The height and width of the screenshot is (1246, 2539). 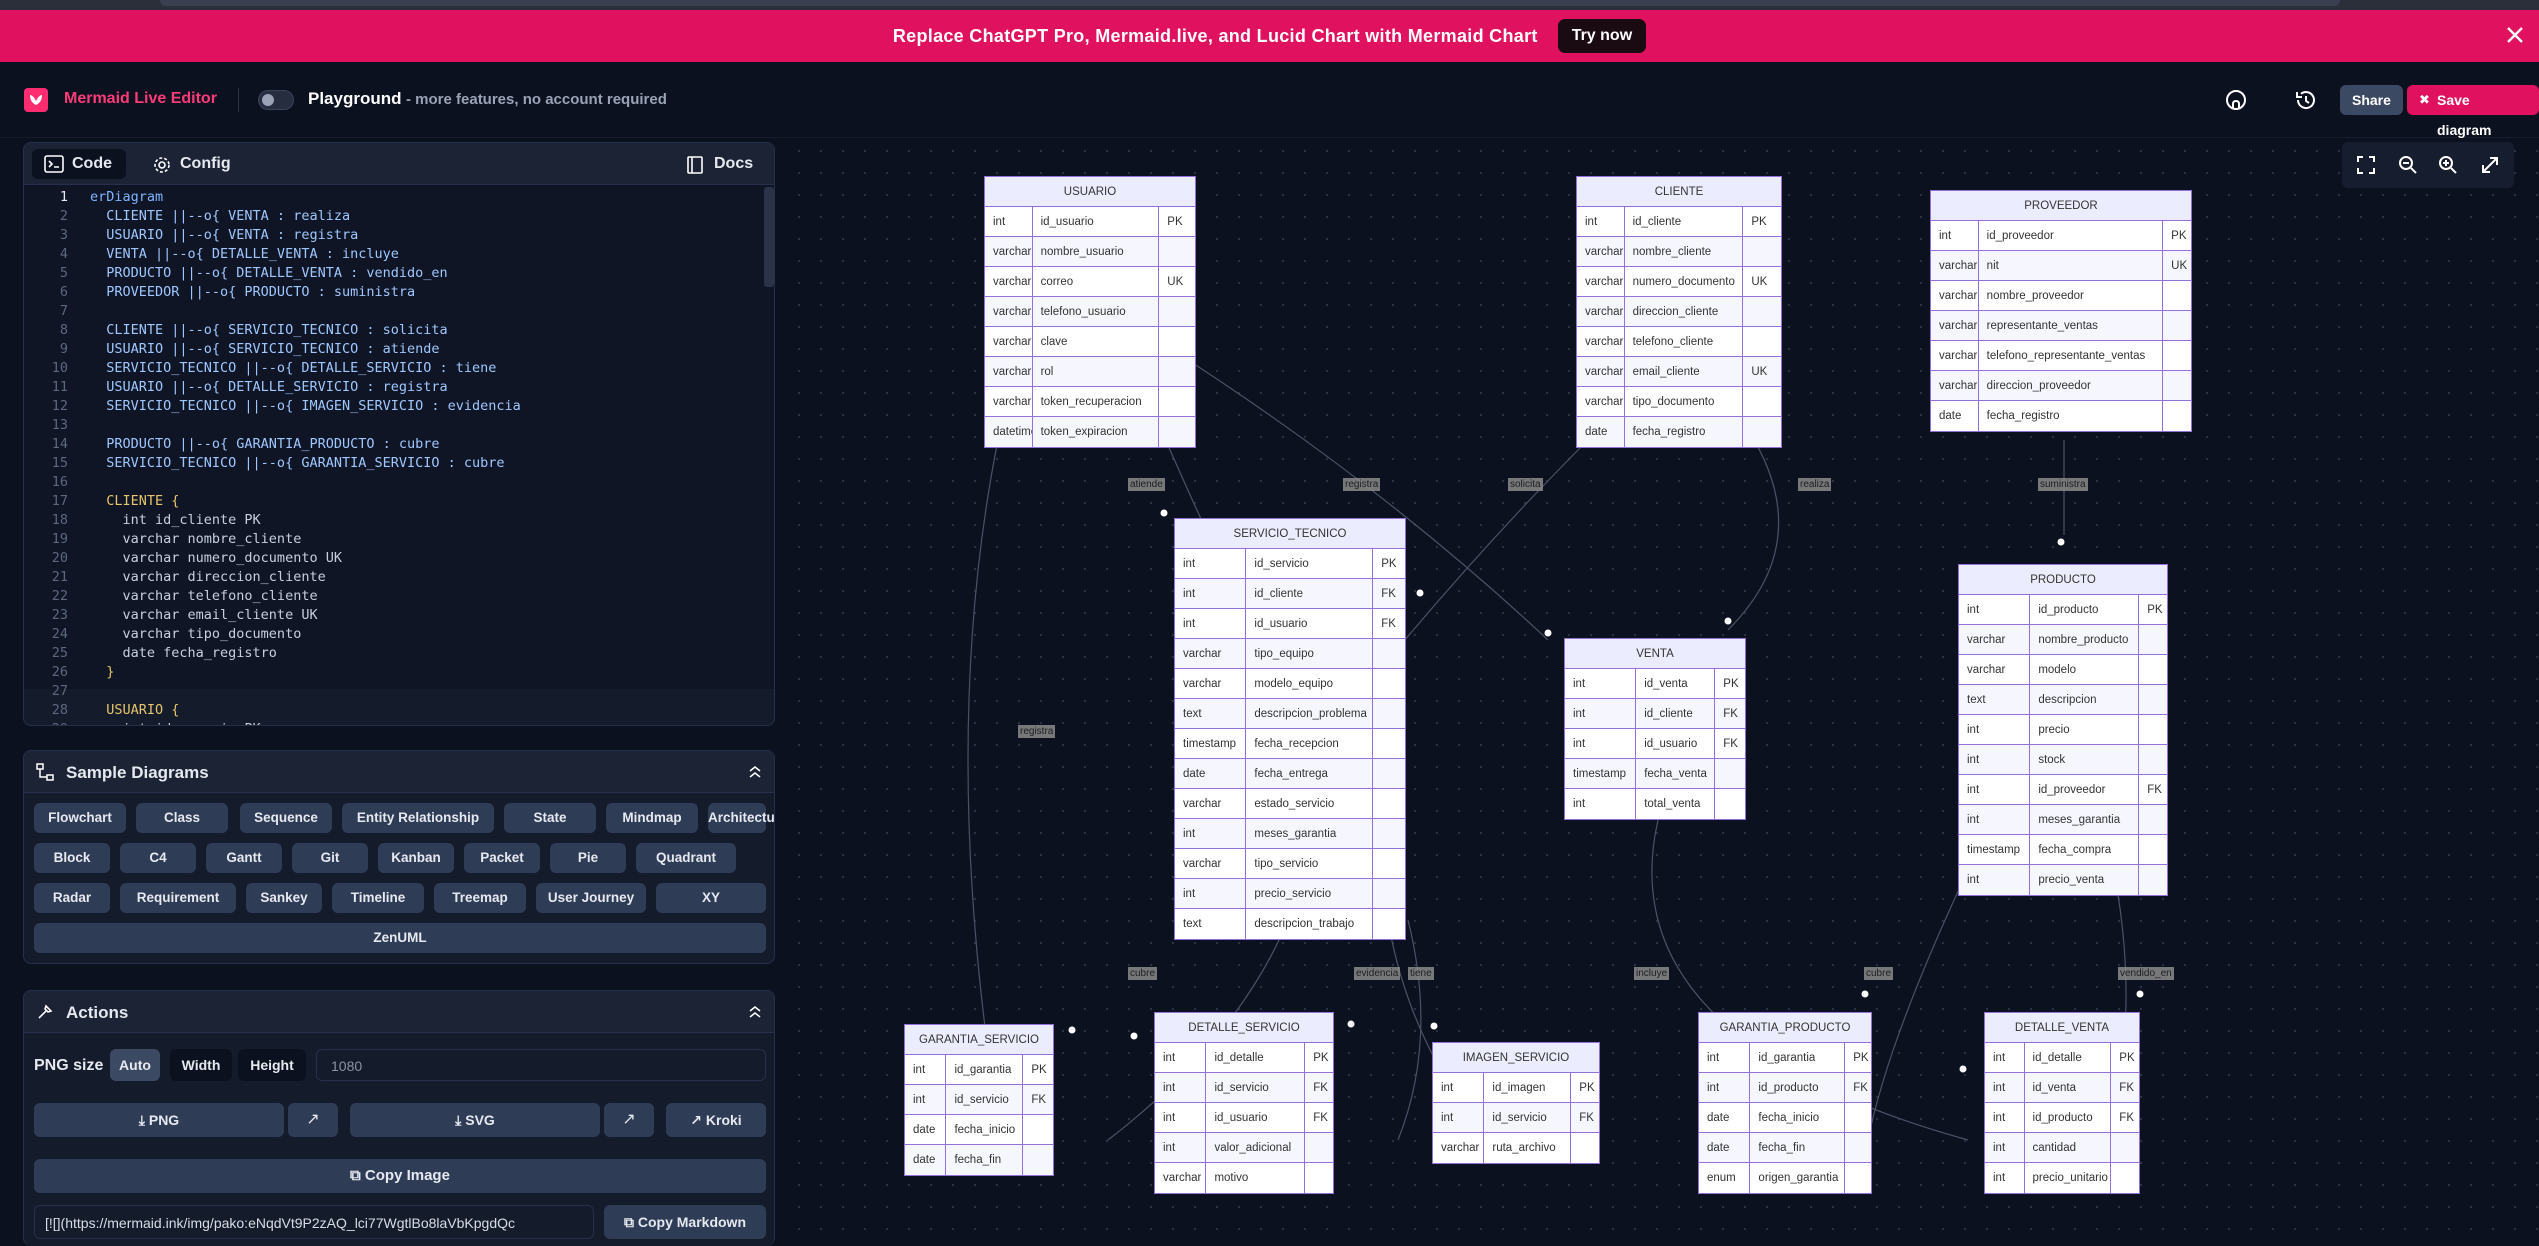 I want to click on png-open-external-icon: ↗, so click(x=313, y=1120).